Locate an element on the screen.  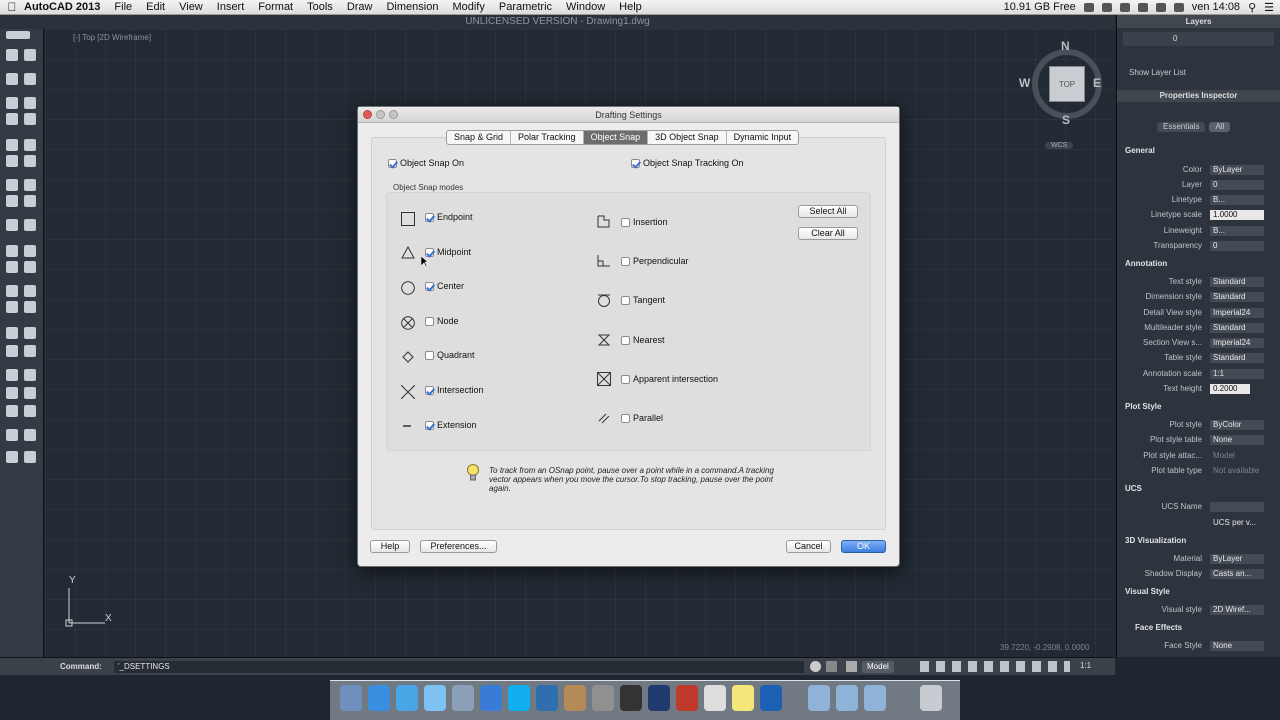
line-tool-icon is located at coordinates (12, 103).